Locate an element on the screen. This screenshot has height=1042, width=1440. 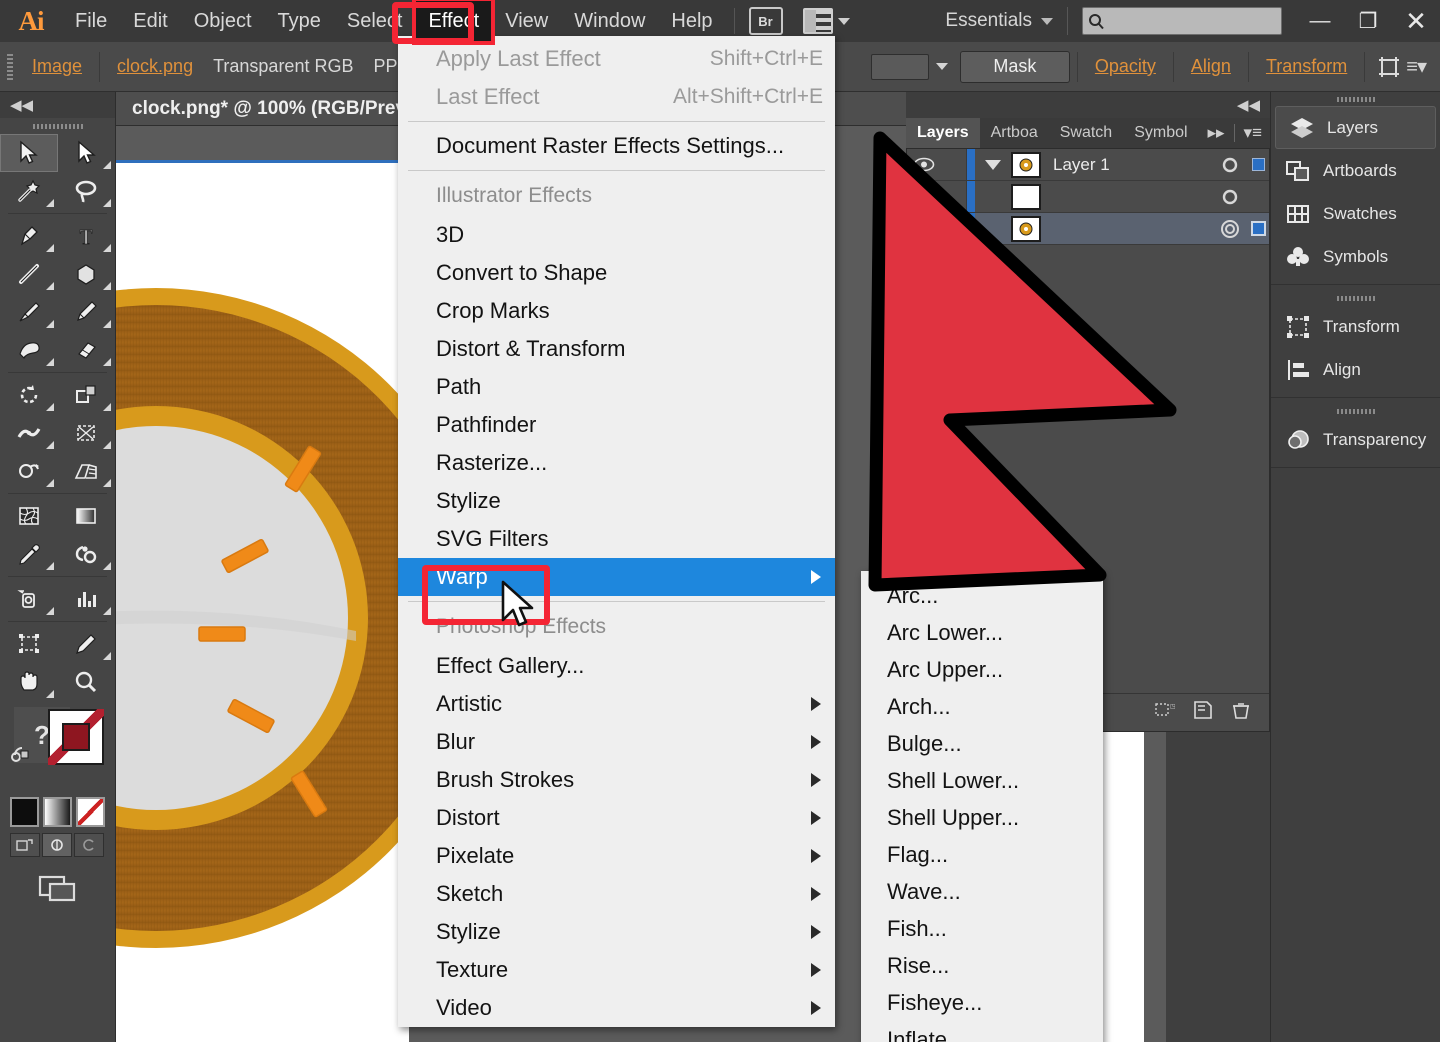
slice-tool is located at coordinates (87, 644).